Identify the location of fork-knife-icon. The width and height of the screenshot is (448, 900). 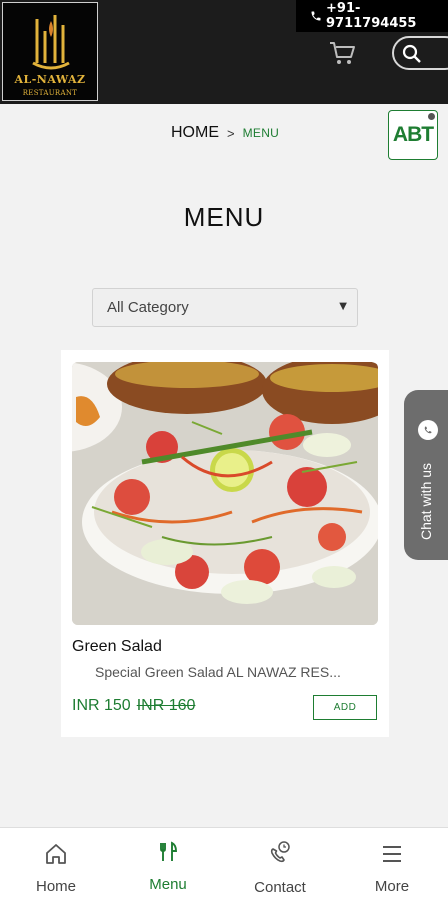
(168, 851).